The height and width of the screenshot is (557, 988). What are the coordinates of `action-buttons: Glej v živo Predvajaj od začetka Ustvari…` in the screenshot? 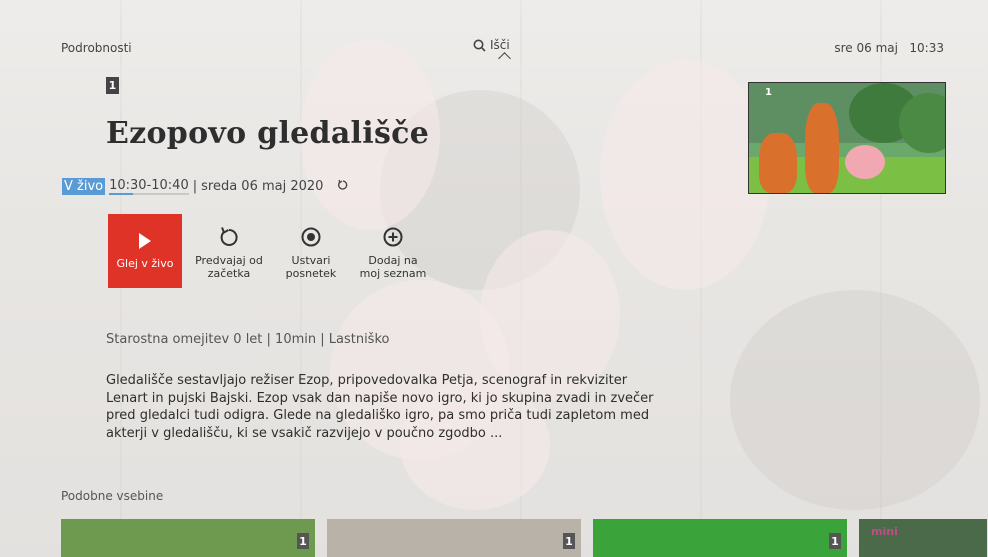 It's located at (268, 251).